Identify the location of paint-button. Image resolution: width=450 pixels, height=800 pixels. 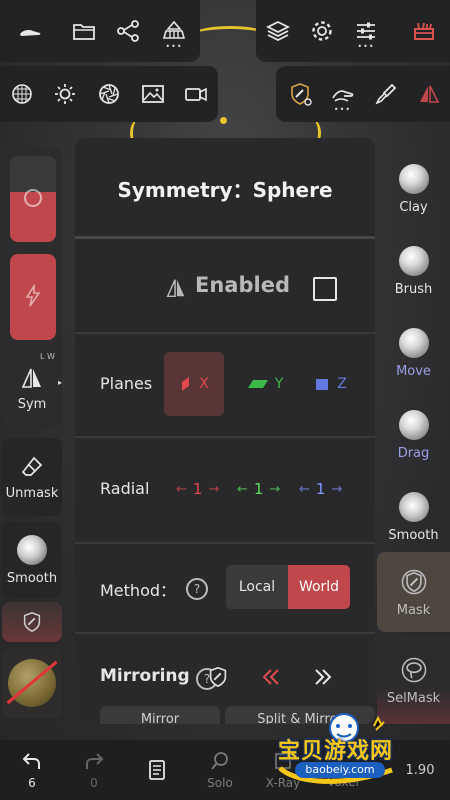
(385, 94).